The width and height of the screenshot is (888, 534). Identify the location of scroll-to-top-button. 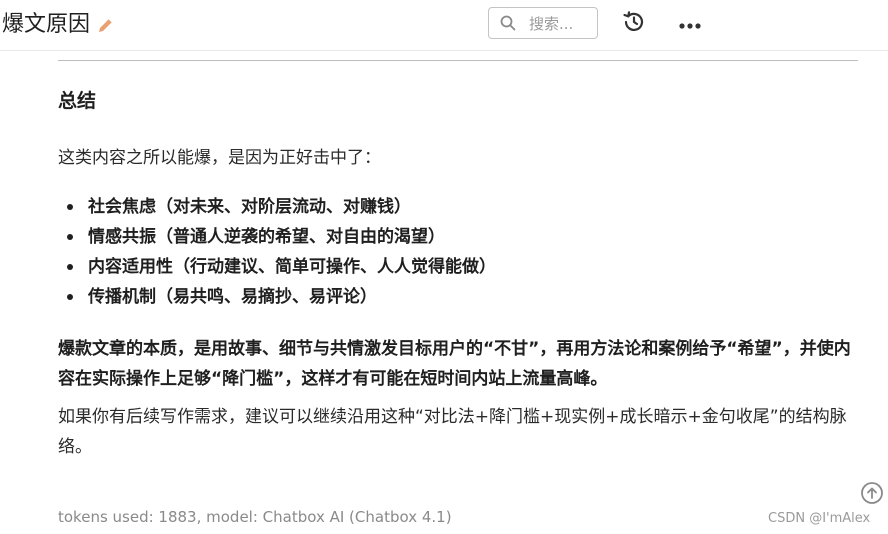
(872, 495).